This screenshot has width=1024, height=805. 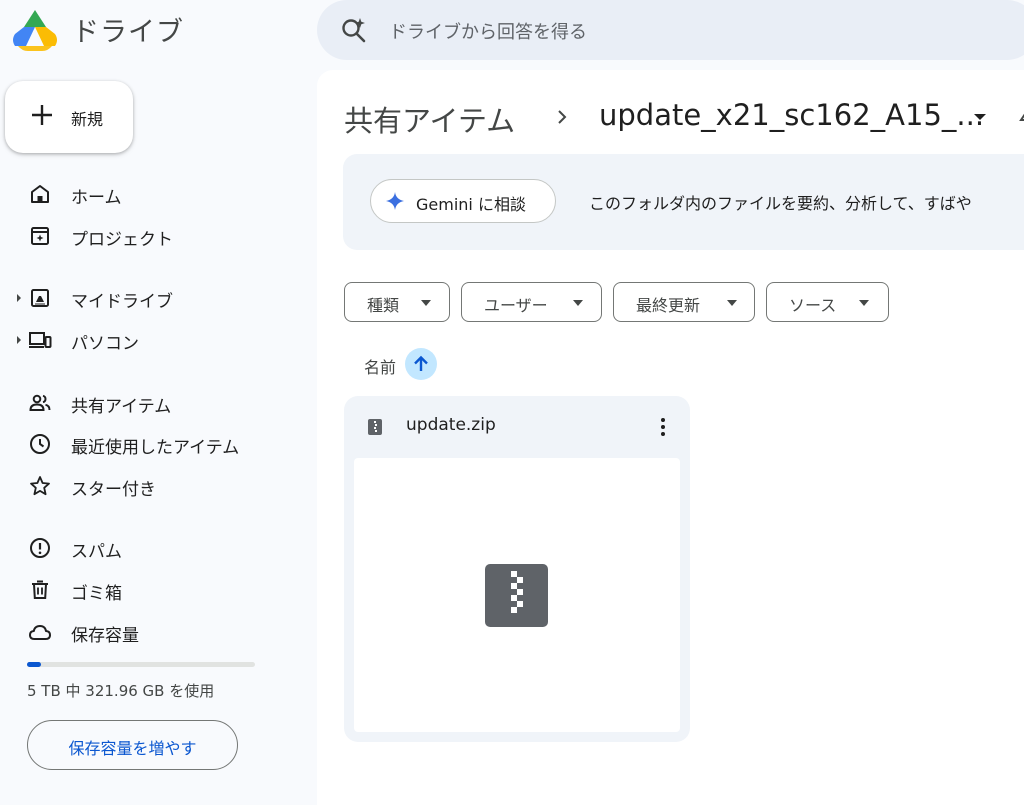 What do you see at coordinates (141, 664) in the screenshot?
I see `storage-usage-bar` at bounding box center [141, 664].